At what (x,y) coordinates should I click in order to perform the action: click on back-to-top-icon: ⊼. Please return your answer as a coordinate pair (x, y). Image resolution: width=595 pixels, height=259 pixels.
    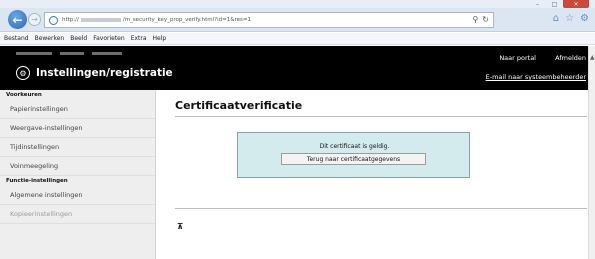
    Looking at the image, I should click on (180, 226).